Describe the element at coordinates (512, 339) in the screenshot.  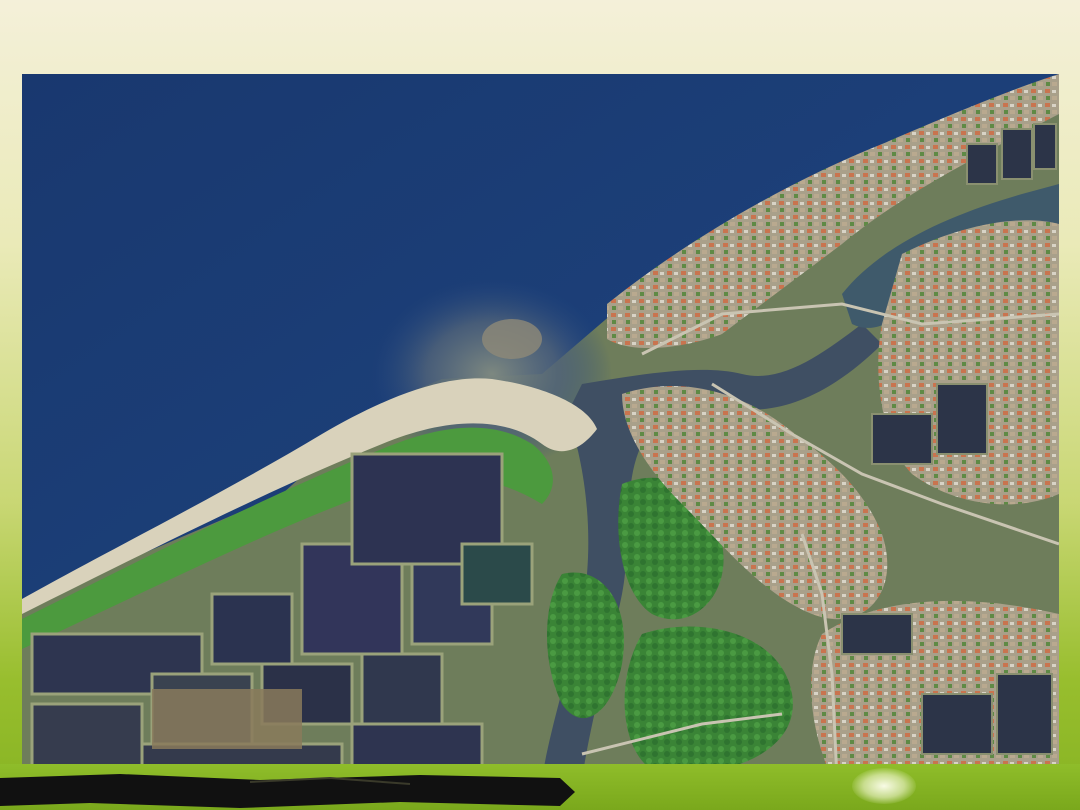
I see `sandbar` at that location.